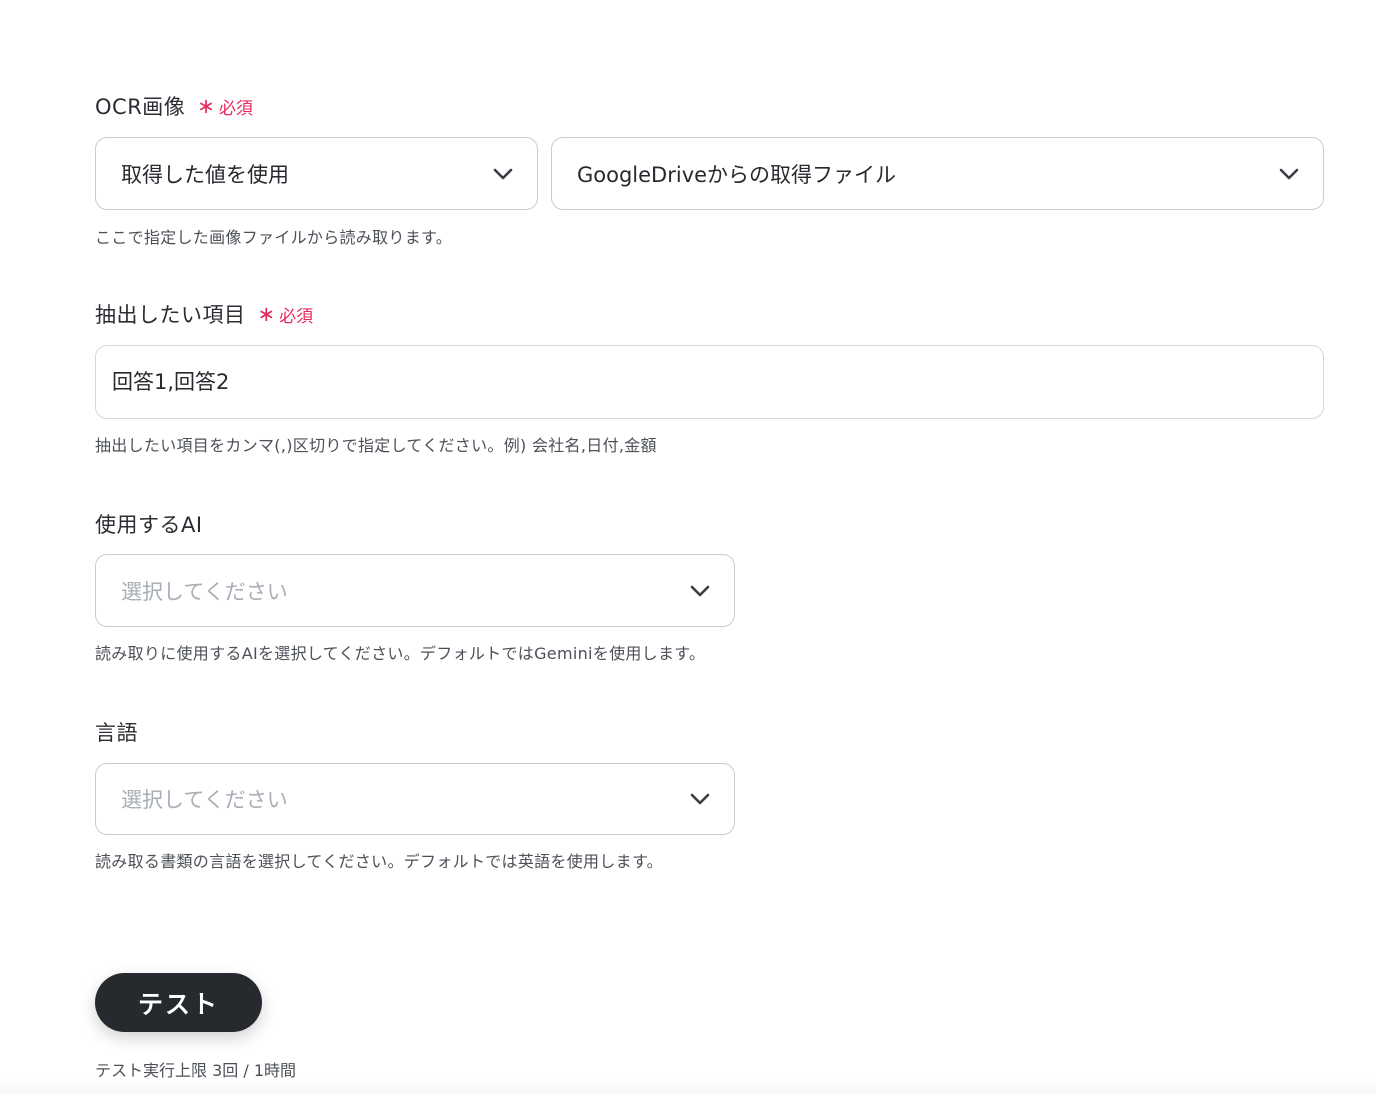 The width and height of the screenshot is (1376, 1094). Describe the element at coordinates (709, 382) in the screenshot. I see `extract-items-input: 回答1,回答2` at that location.